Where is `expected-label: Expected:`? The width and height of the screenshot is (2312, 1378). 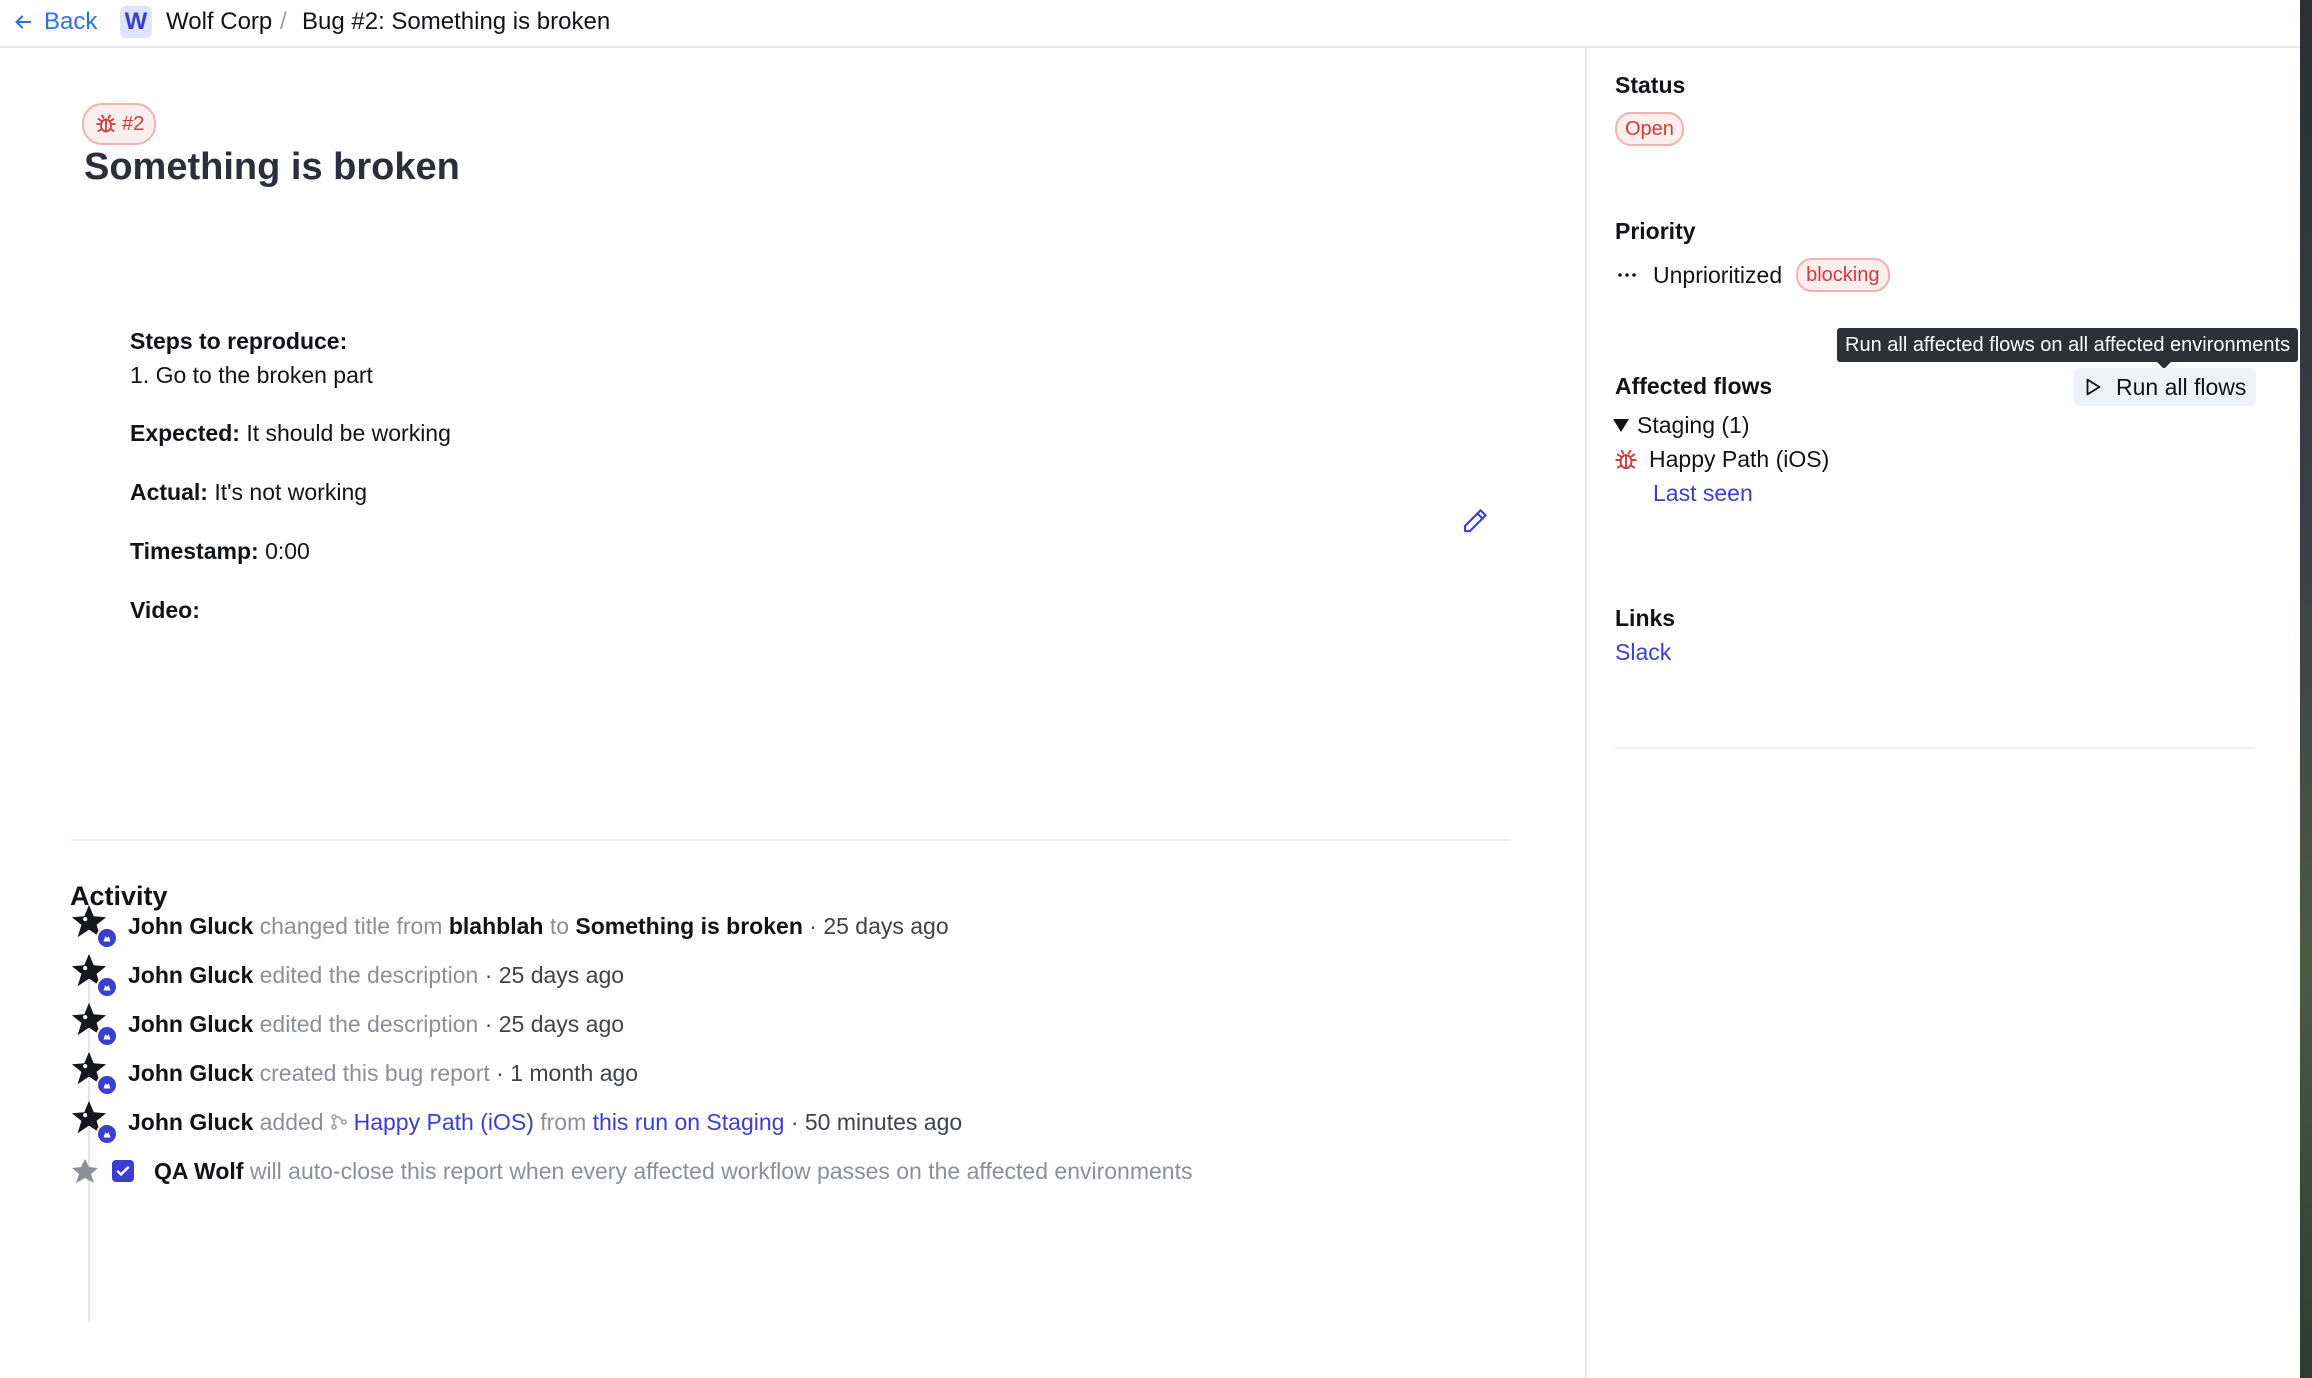
expected-label: Expected: is located at coordinates (185, 433).